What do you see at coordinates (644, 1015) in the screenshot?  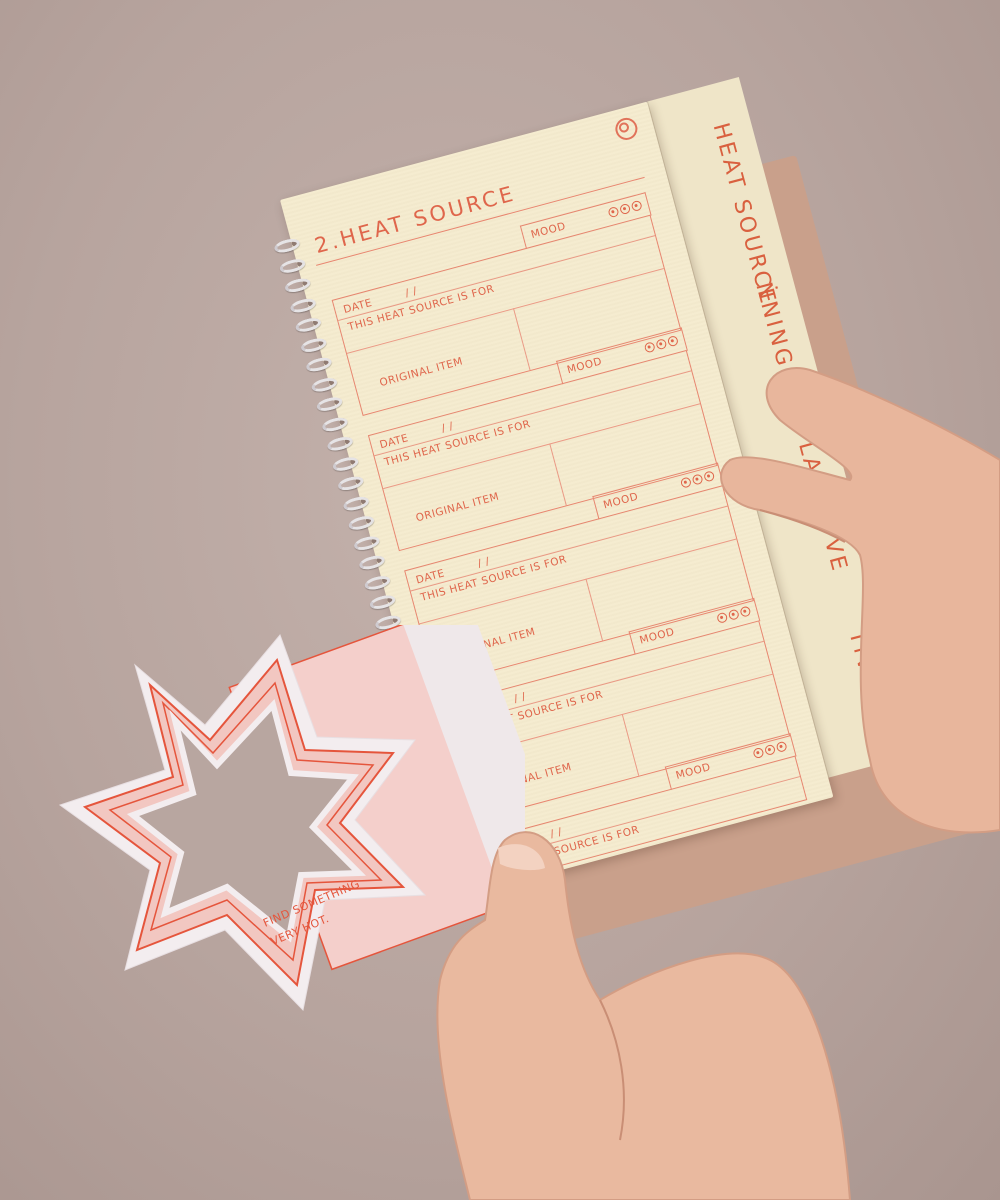 I see `left-hand` at bounding box center [644, 1015].